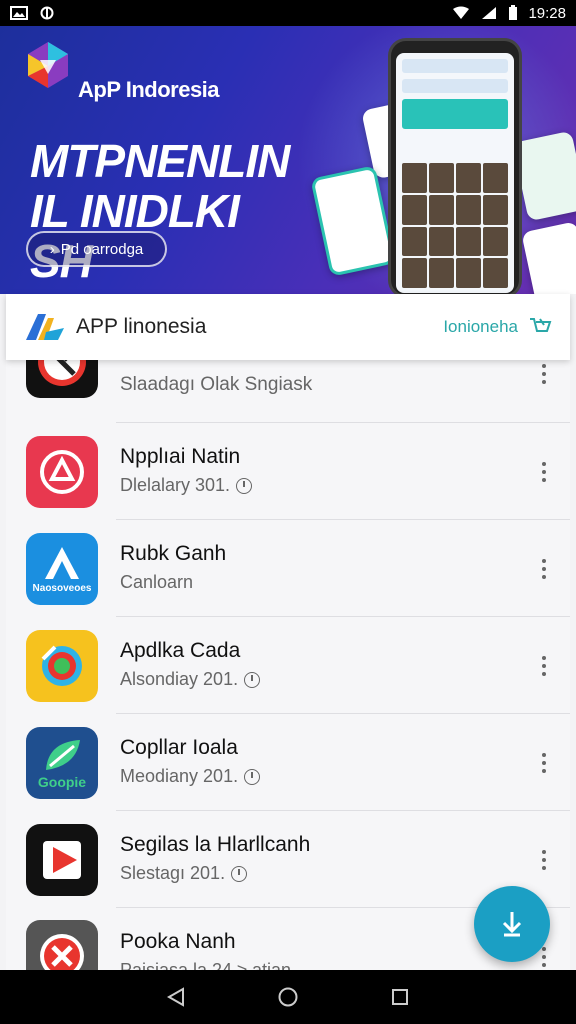 The image size is (576, 1024). What do you see at coordinates (62, 373) in the screenshot?
I see `cross-arrow-icon` at bounding box center [62, 373].